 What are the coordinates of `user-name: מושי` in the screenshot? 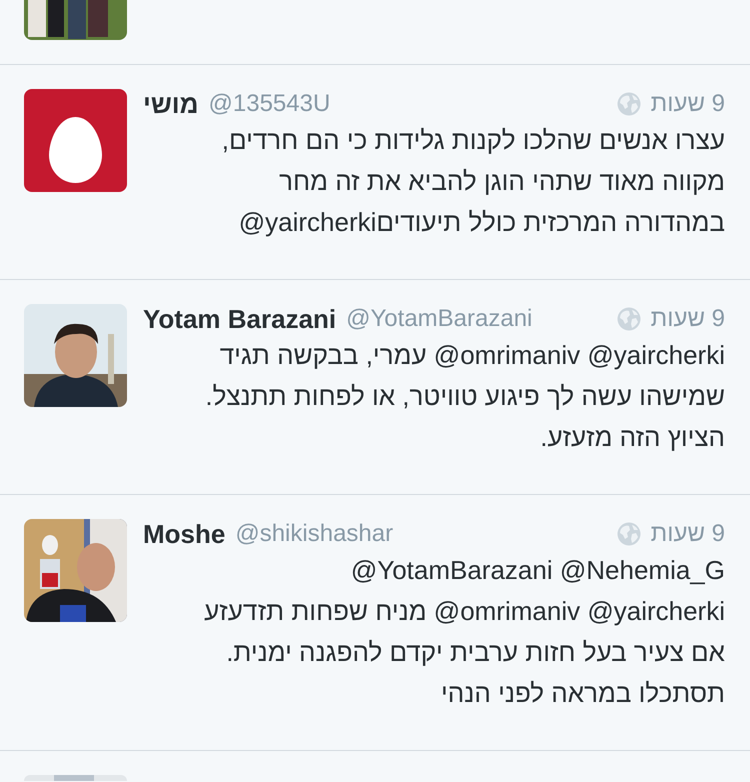 It's located at (171, 104).